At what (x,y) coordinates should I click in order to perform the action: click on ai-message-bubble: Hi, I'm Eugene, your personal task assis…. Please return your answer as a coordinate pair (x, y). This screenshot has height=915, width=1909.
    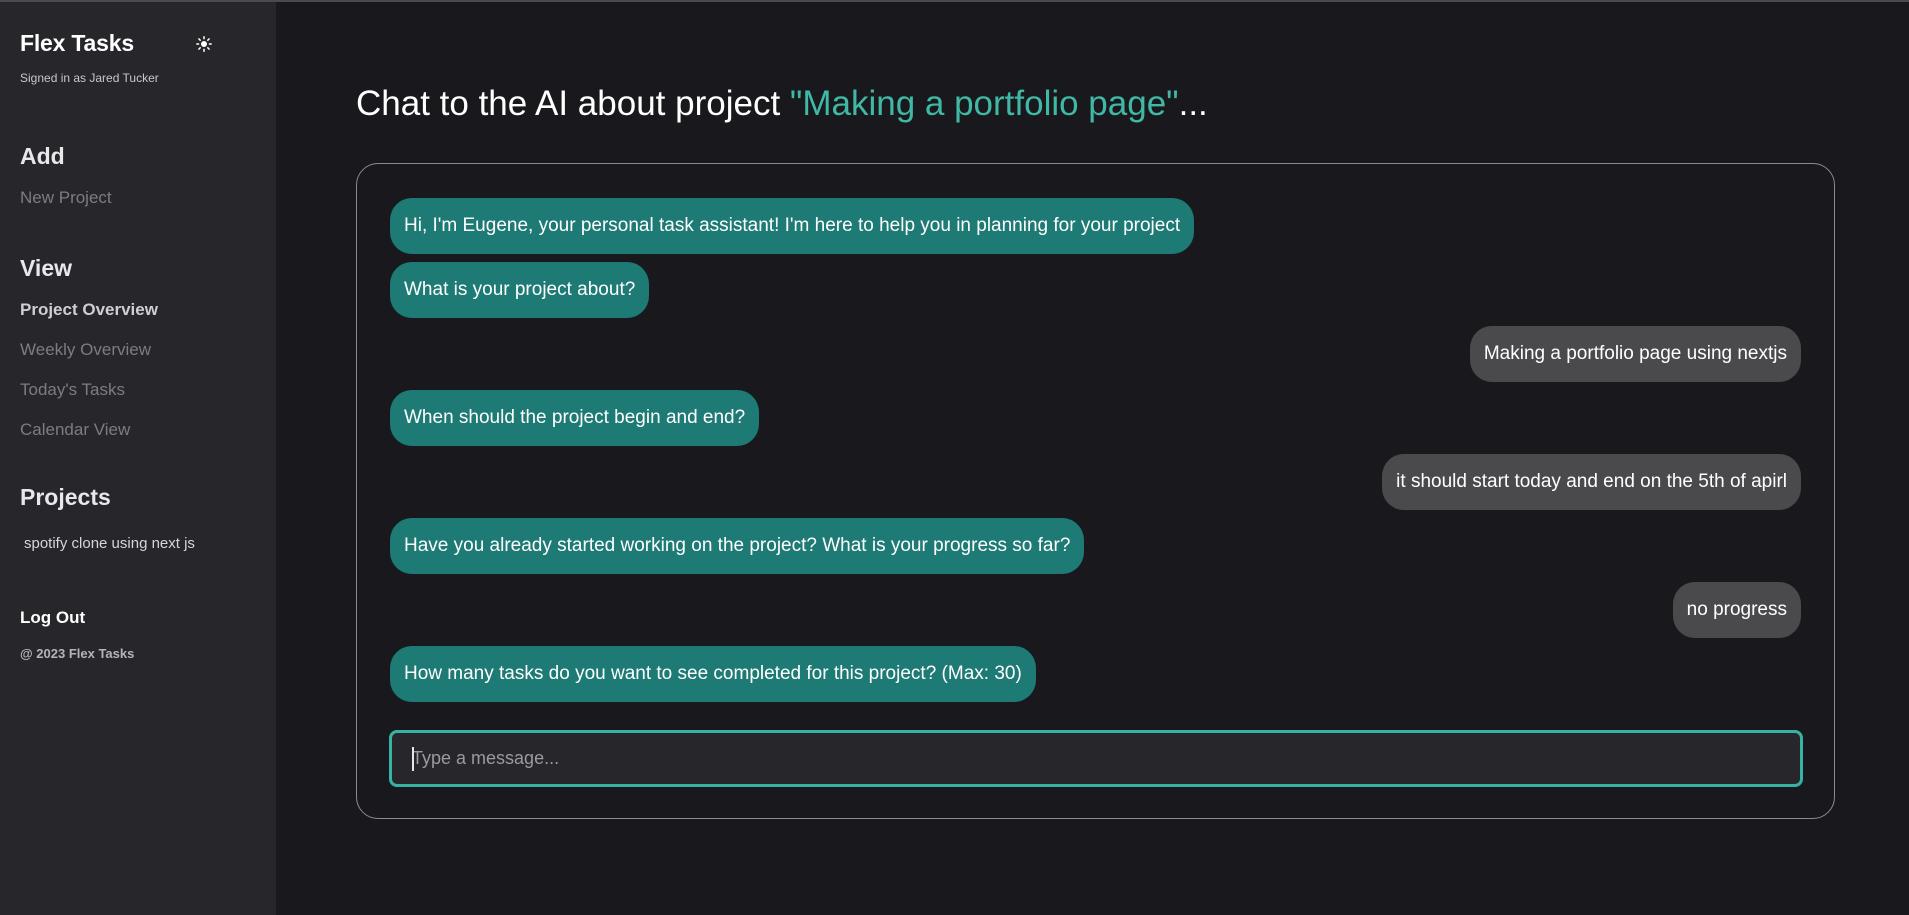
    Looking at the image, I should click on (792, 226).